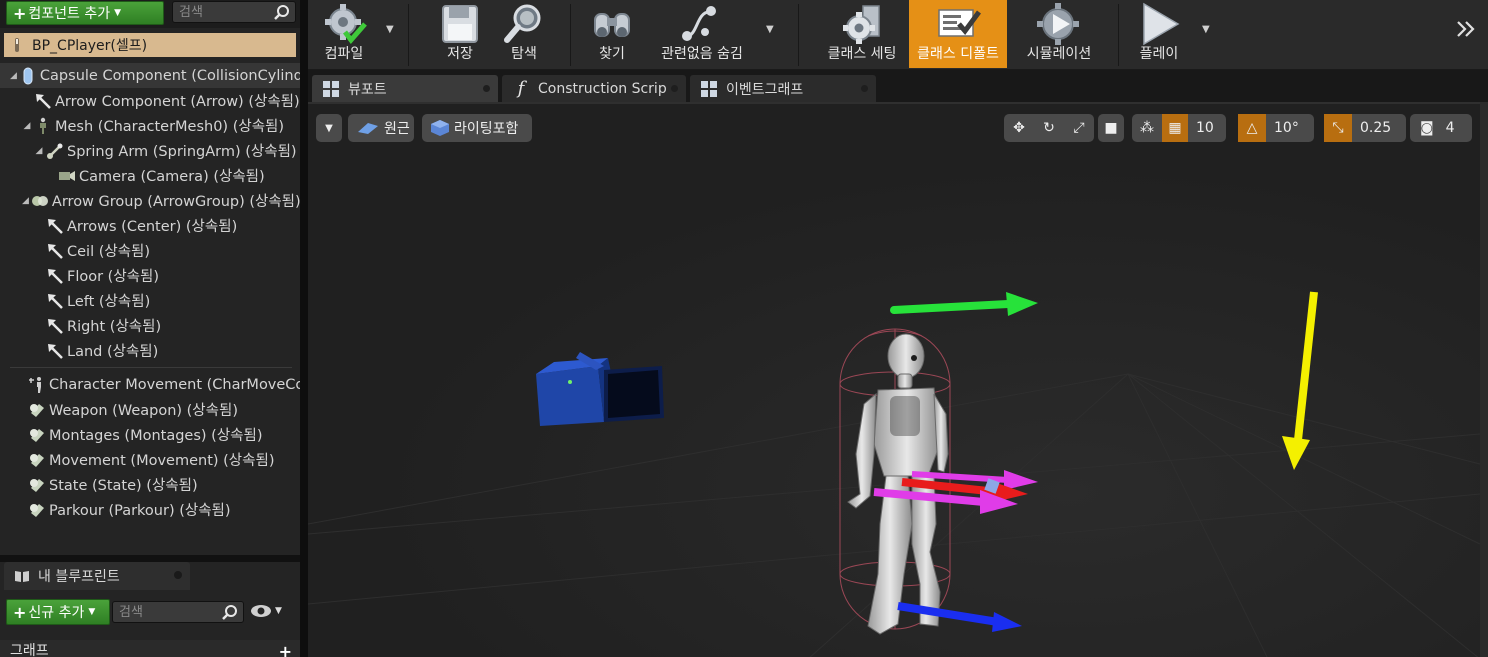 The image size is (1488, 657). What do you see at coordinates (41, 201) in the screenshot?
I see `scene-component-icon` at bounding box center [41, 201].